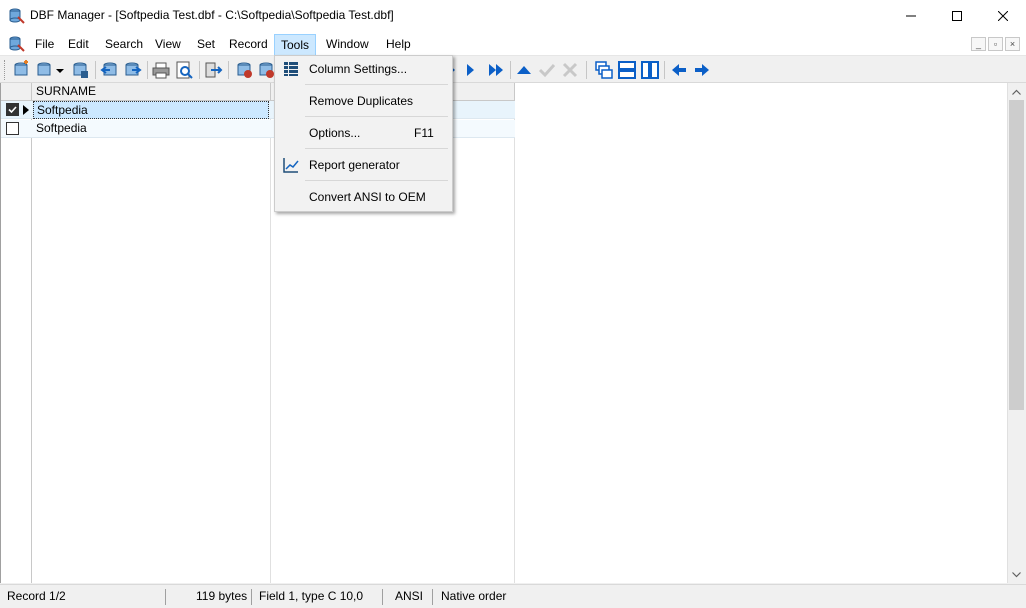  I want to click on next-page-icon, so click(471, 70).